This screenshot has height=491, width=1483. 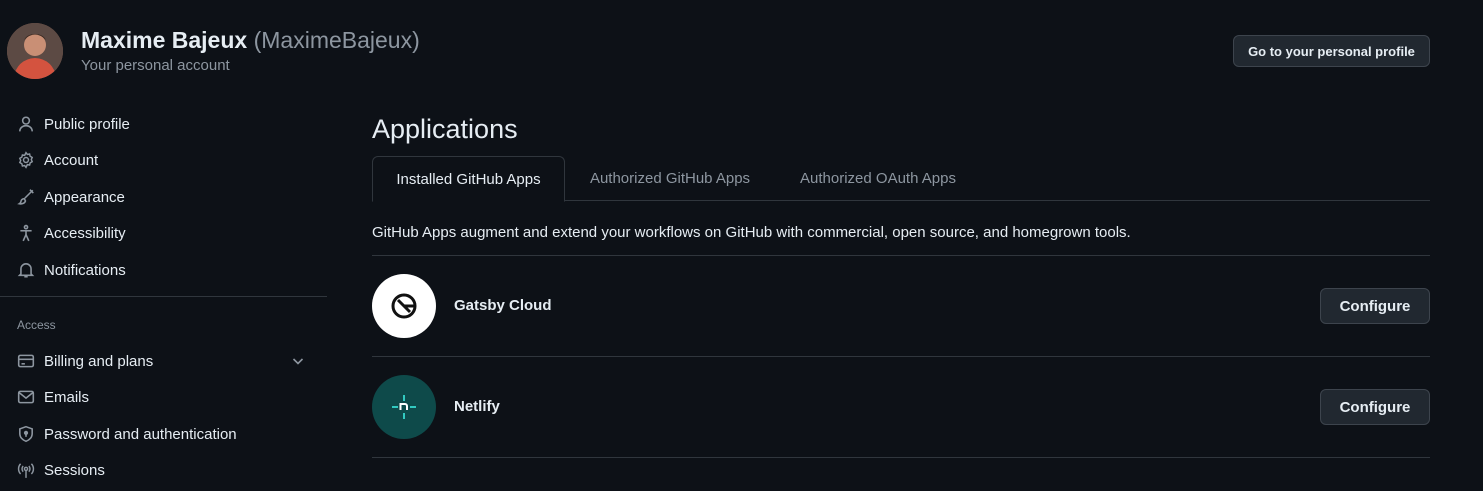 I want to click on sidebar-item-label: Appearance, so click(x=84, y=197).